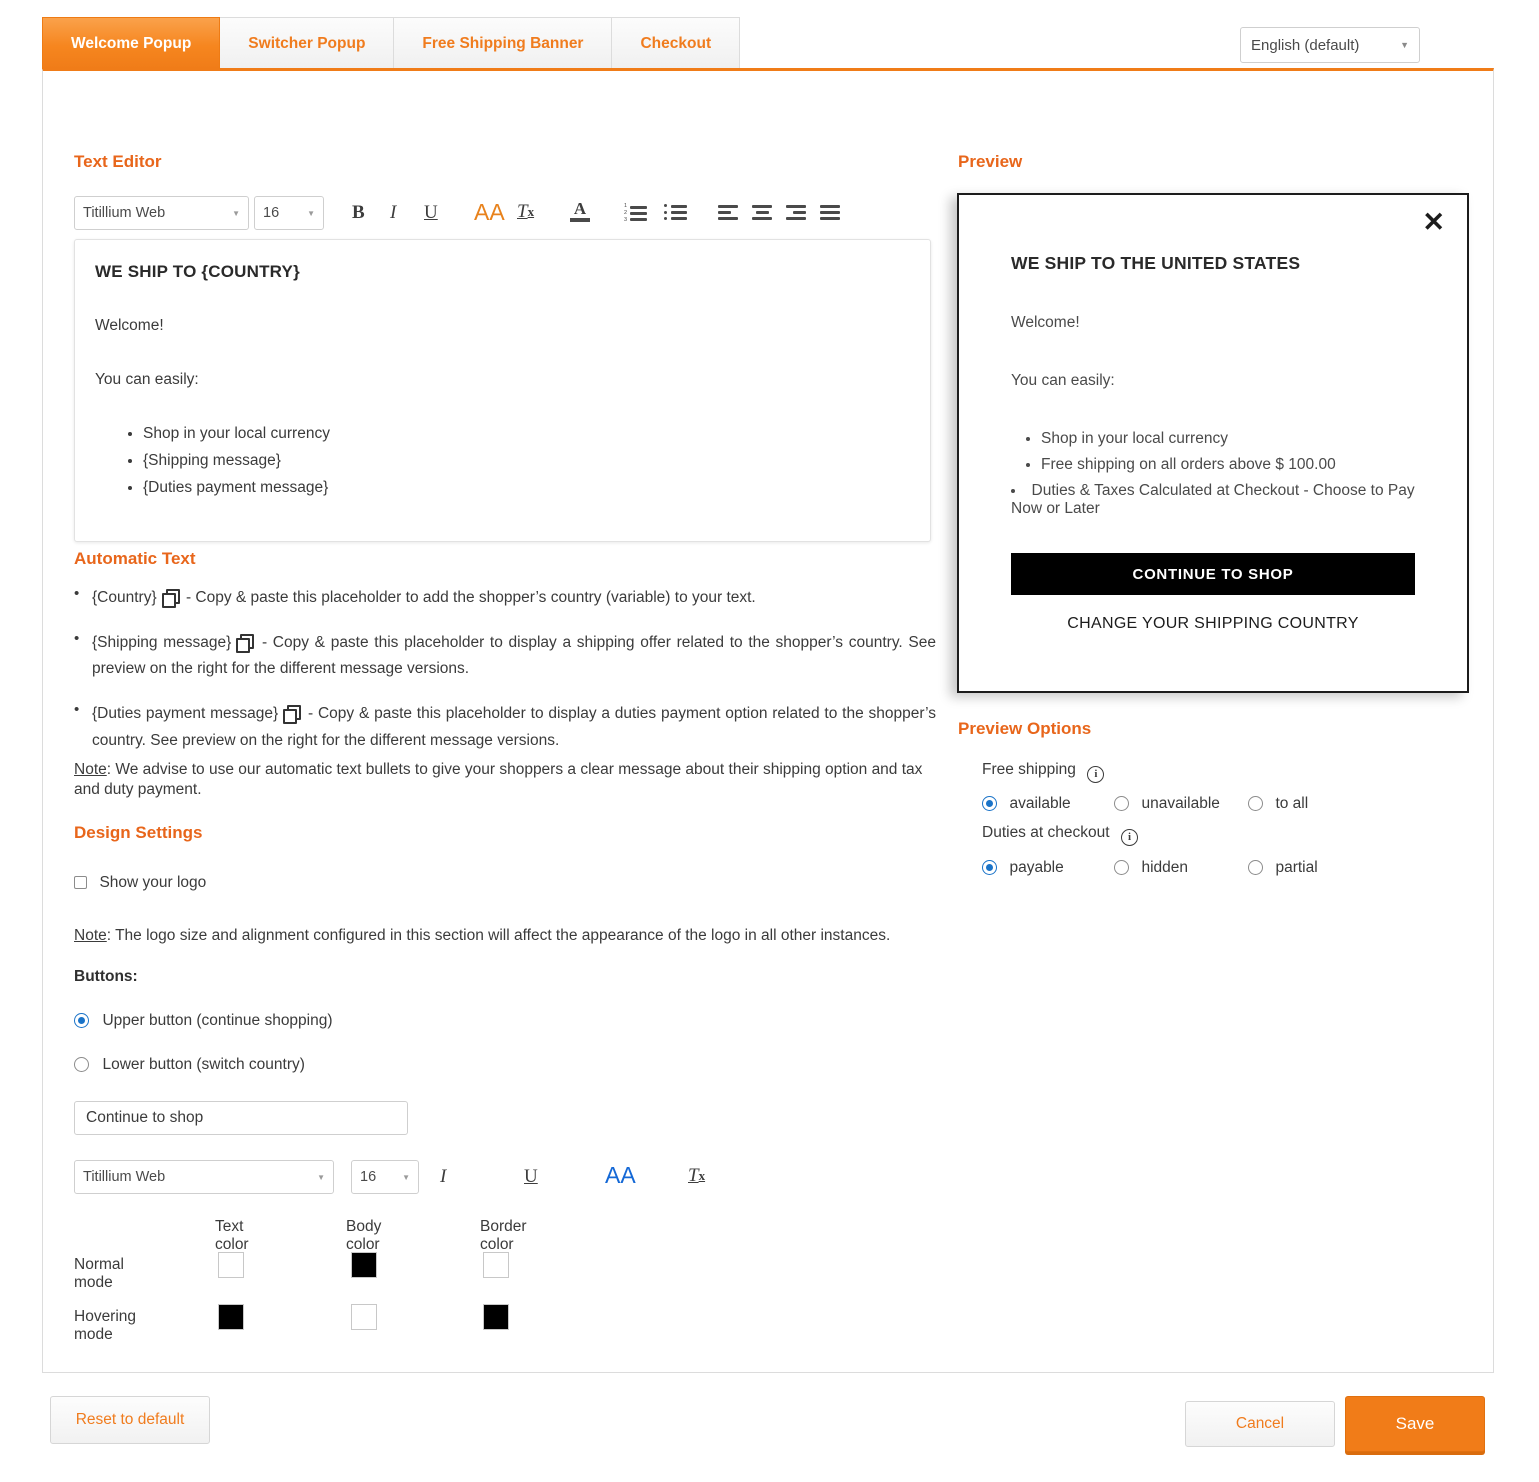  Describe the element at coordinates (1433, 222) in the screenshot. I see `close-icon: ✕` at that location.